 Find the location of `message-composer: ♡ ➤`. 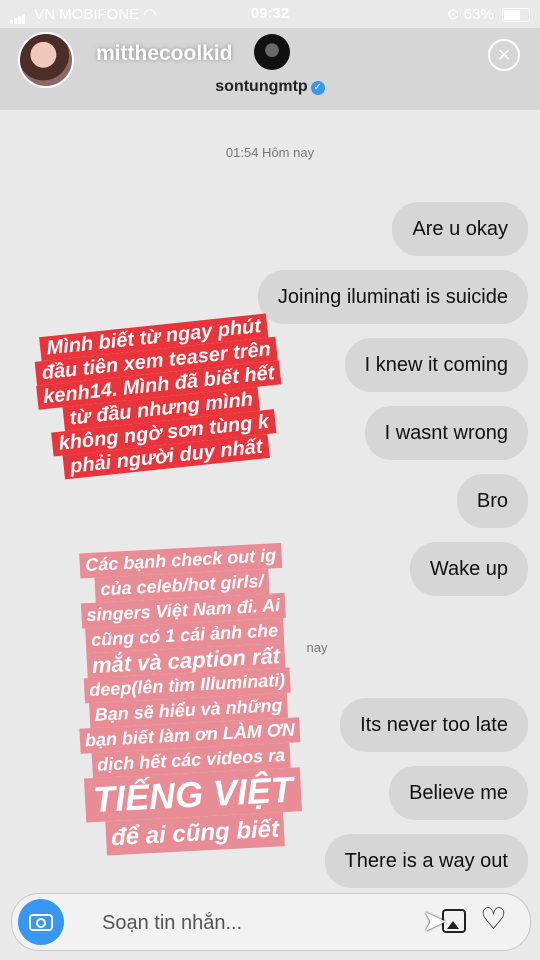

message-composer: ♡ ➤ is located at coordinates (271, 922).